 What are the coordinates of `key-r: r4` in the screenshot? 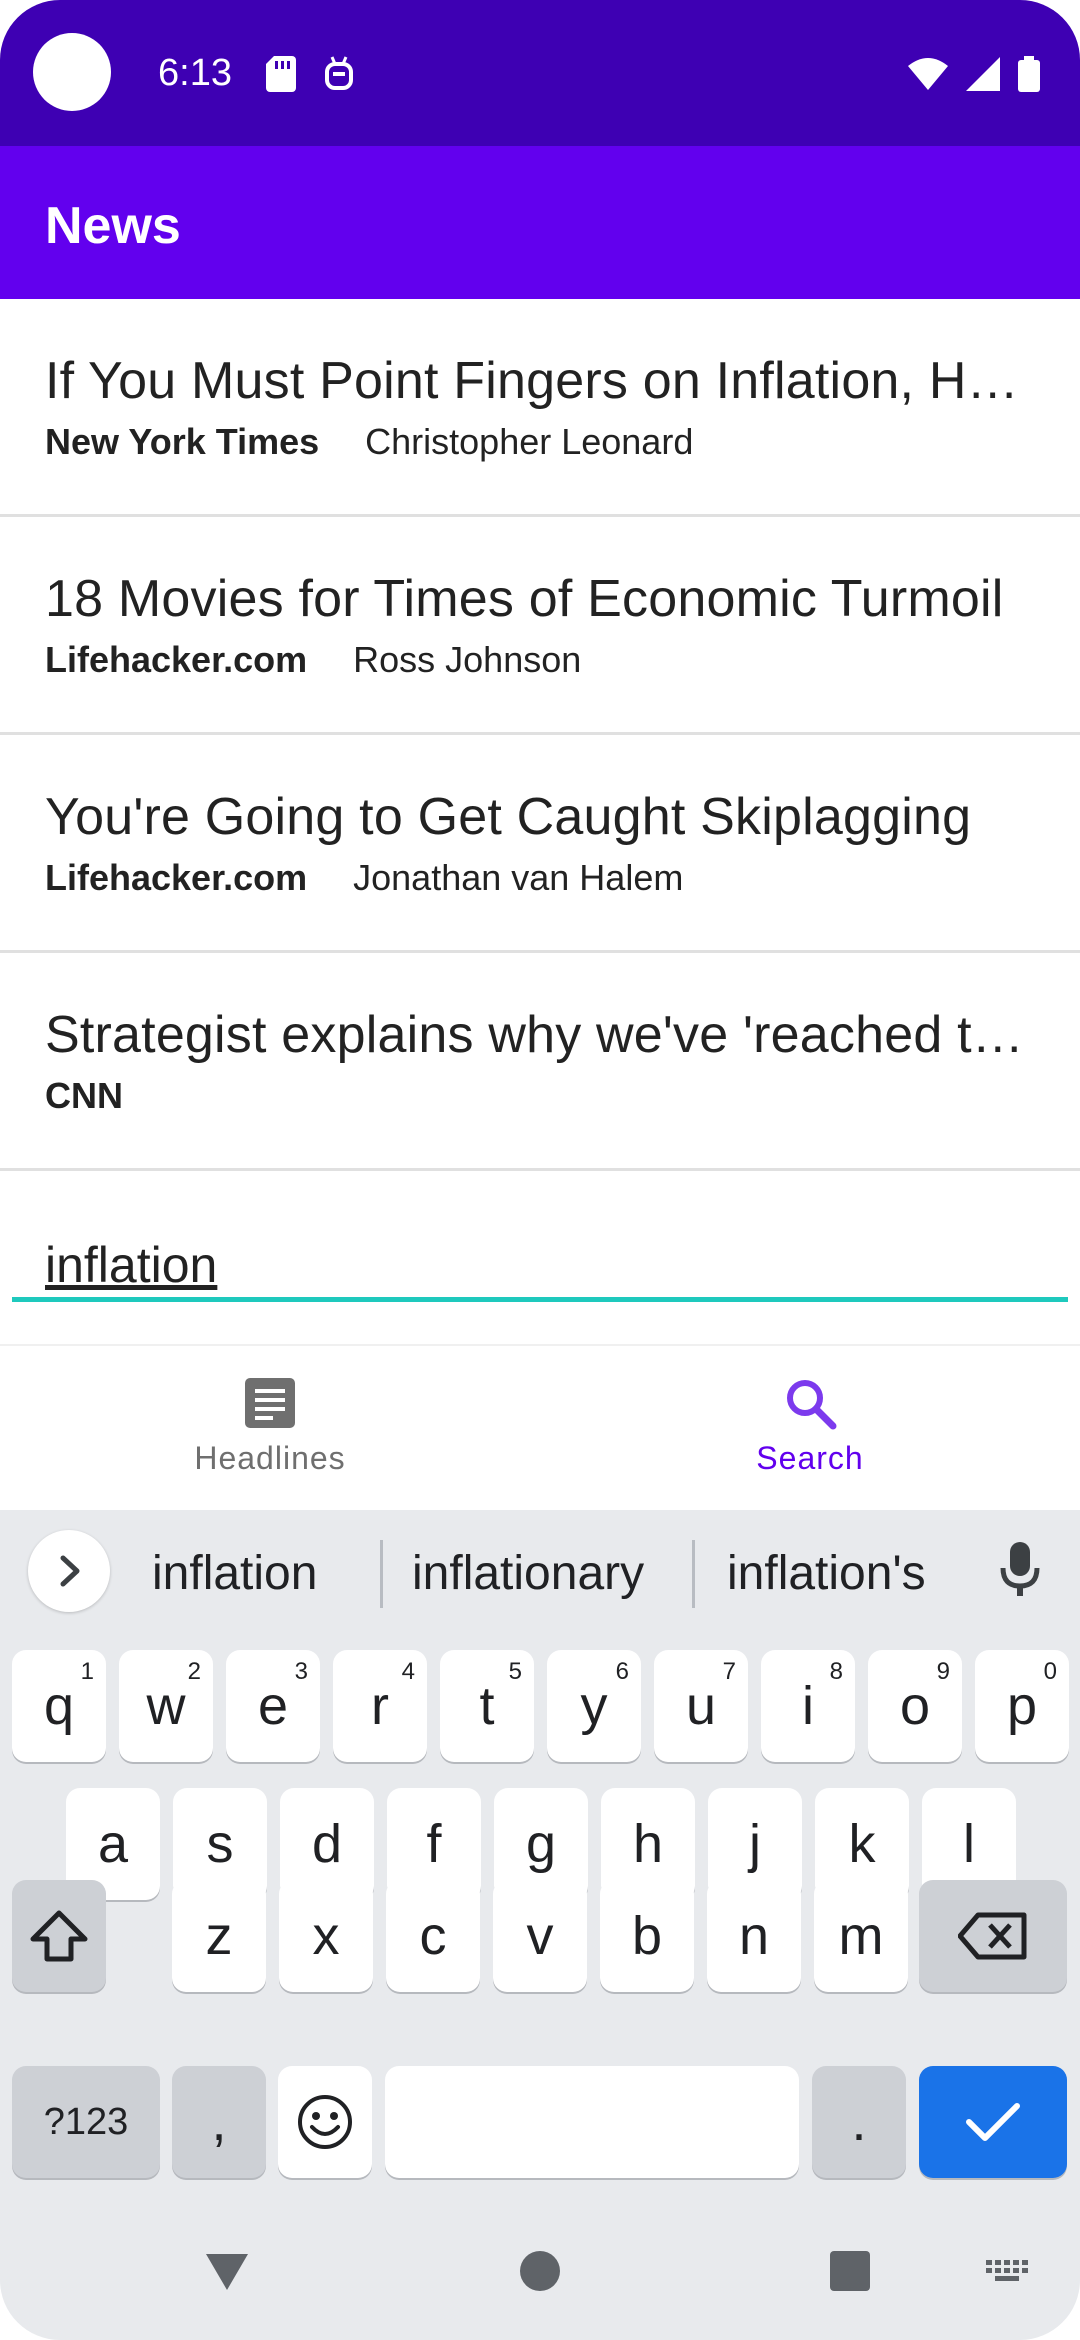 It's located at (380, 1706).